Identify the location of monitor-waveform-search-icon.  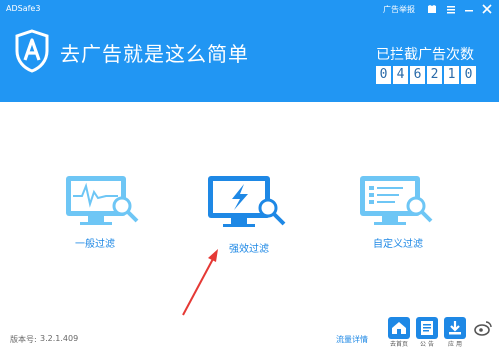
(102, 200).